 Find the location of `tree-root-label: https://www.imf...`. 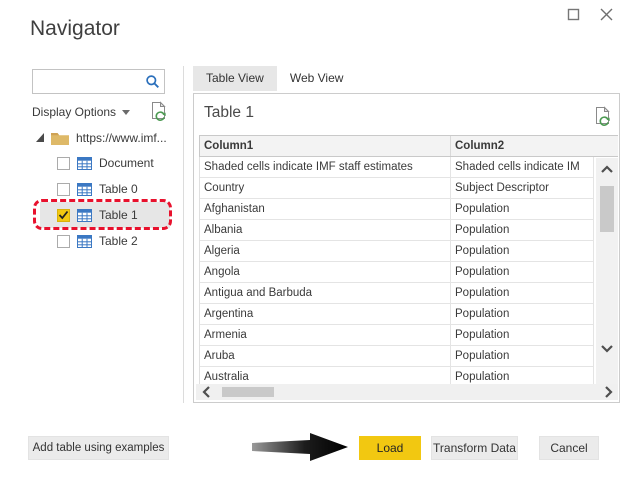

tree-root-label: https://www.imf... is located at coordinates (121, 137).